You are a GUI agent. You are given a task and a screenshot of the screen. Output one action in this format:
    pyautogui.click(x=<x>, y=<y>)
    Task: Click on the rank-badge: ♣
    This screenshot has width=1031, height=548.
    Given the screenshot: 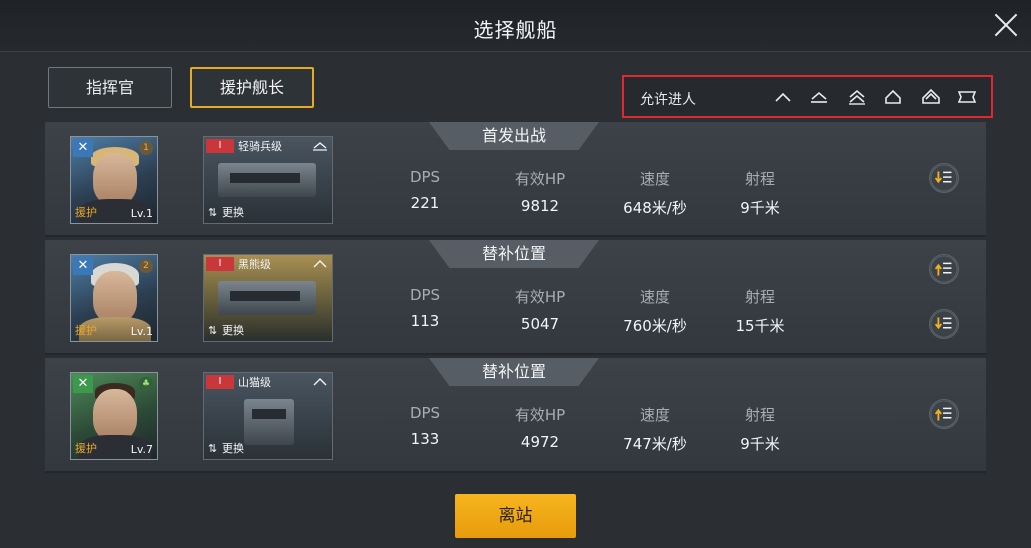 What is the action you would take?
    pyautogui.click(x=146, y=384)
    